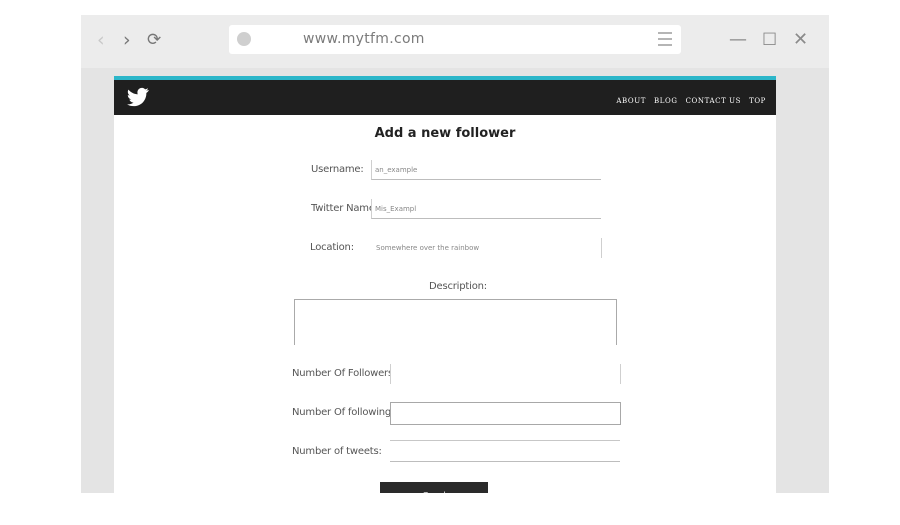  What do you see at coordinates (769, 40) in the screenshot?
I see `maximize-icon: ☐` at bounding box center [769, 40].